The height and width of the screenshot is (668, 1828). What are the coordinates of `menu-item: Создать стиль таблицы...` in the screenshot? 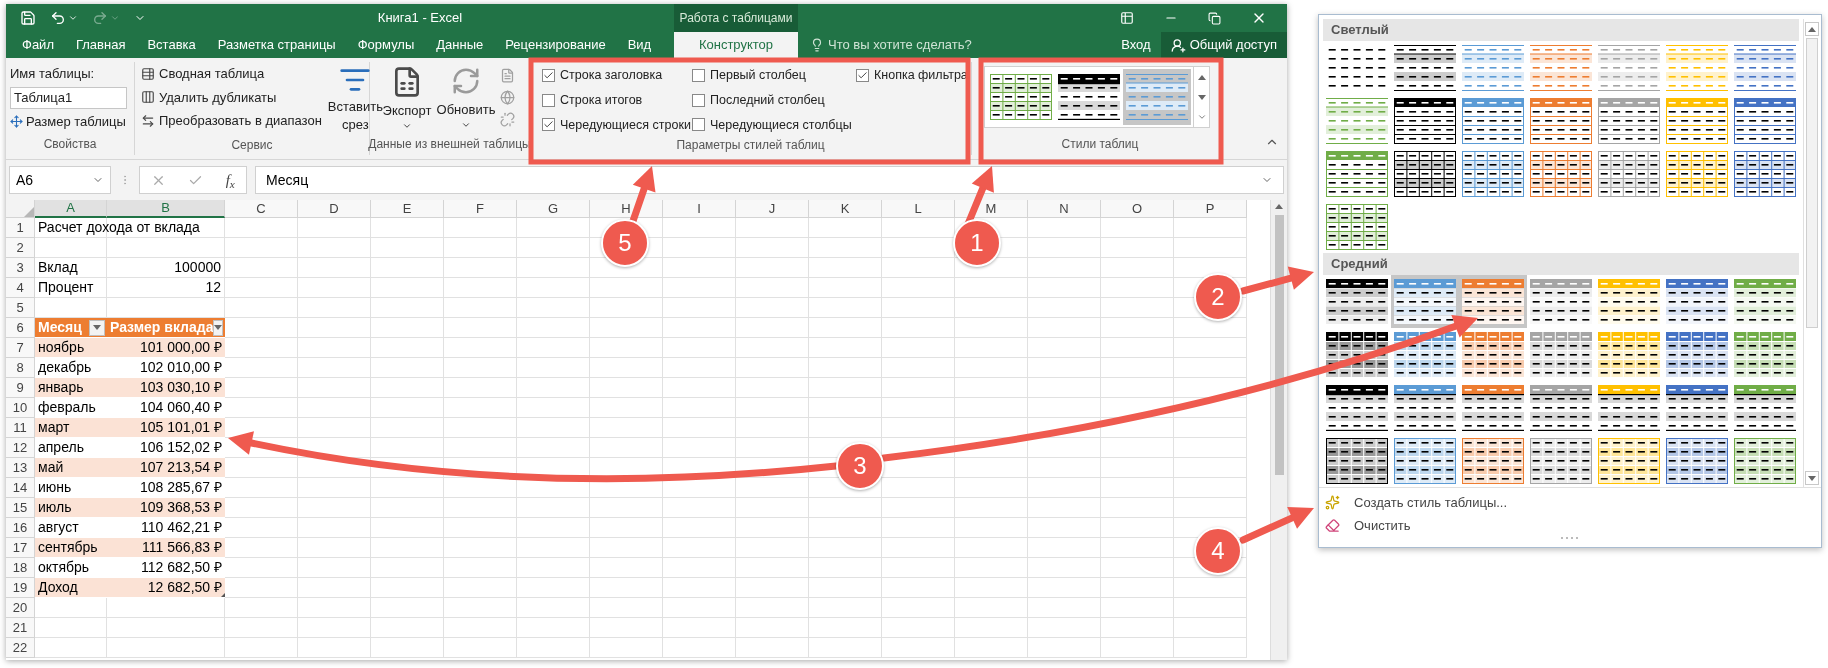 It's located at (1570, 502).